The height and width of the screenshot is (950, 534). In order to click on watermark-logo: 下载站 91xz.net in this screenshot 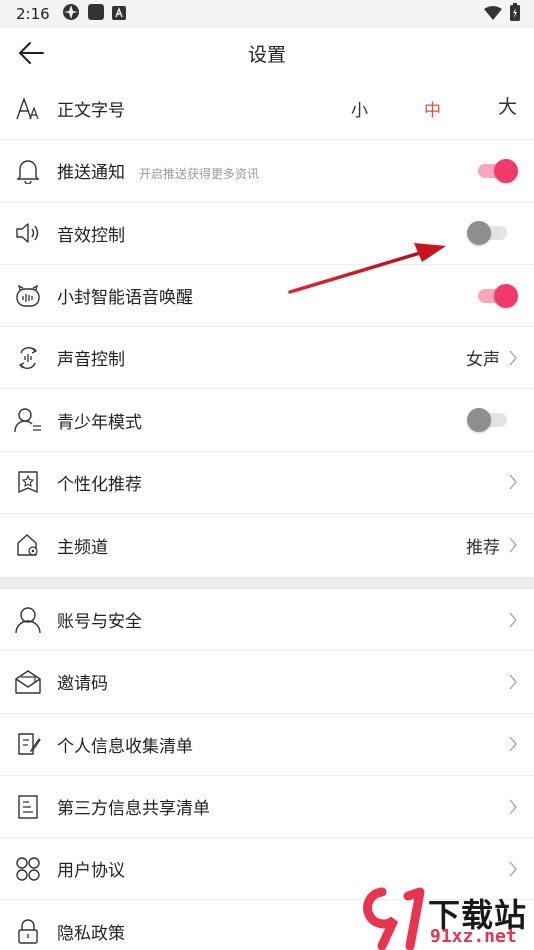, I will do `click(447, 918)`.